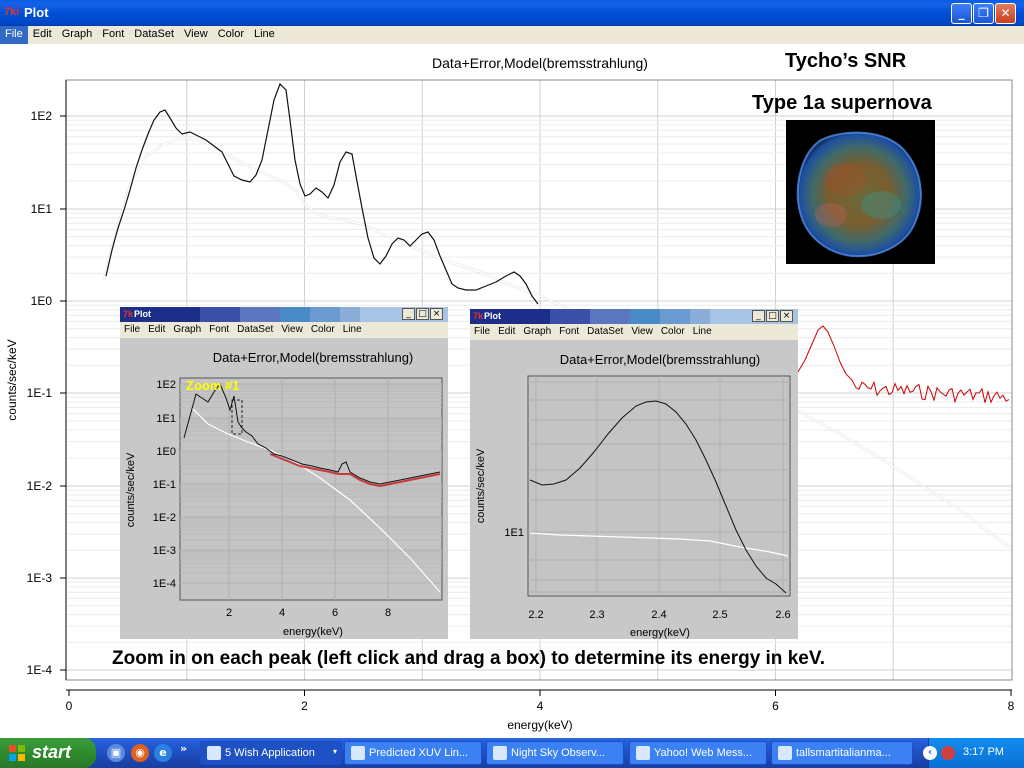 This screenshot has width=1024, height=768. I want to click on tray-expand-icon: ‹, so click(930, 753).